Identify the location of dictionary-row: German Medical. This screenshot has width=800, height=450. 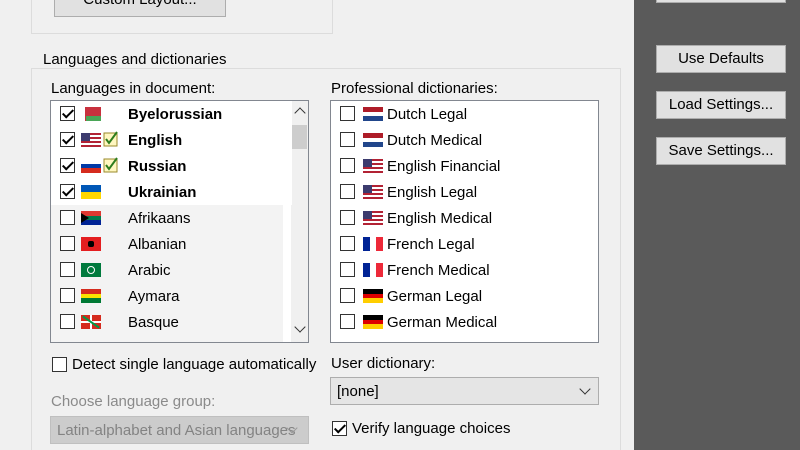
(464, 322).